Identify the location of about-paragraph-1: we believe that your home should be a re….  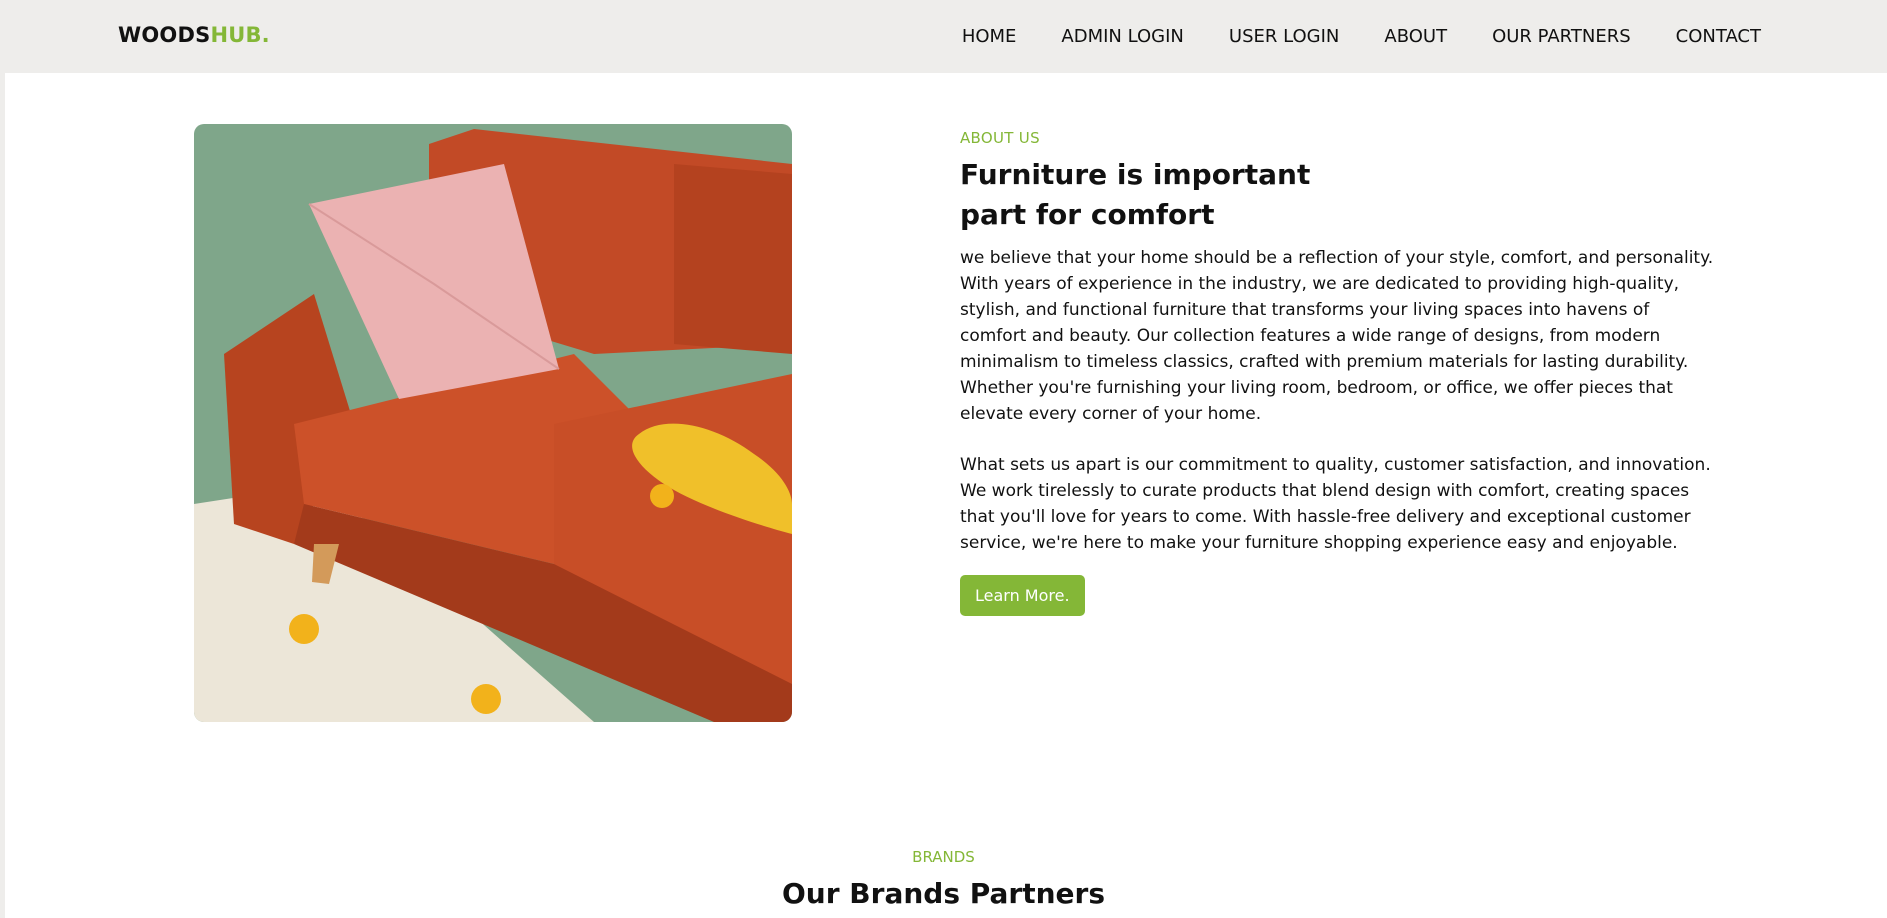
(1337, 336).